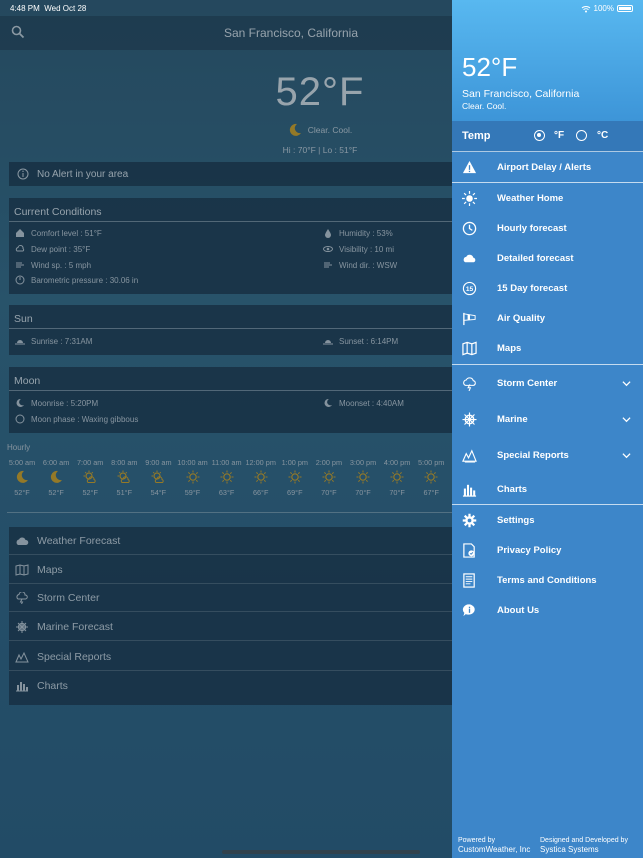 This screenshot has height=858, width=643. I want to click on hour-time: 3:00 pm, so click(363, 462).